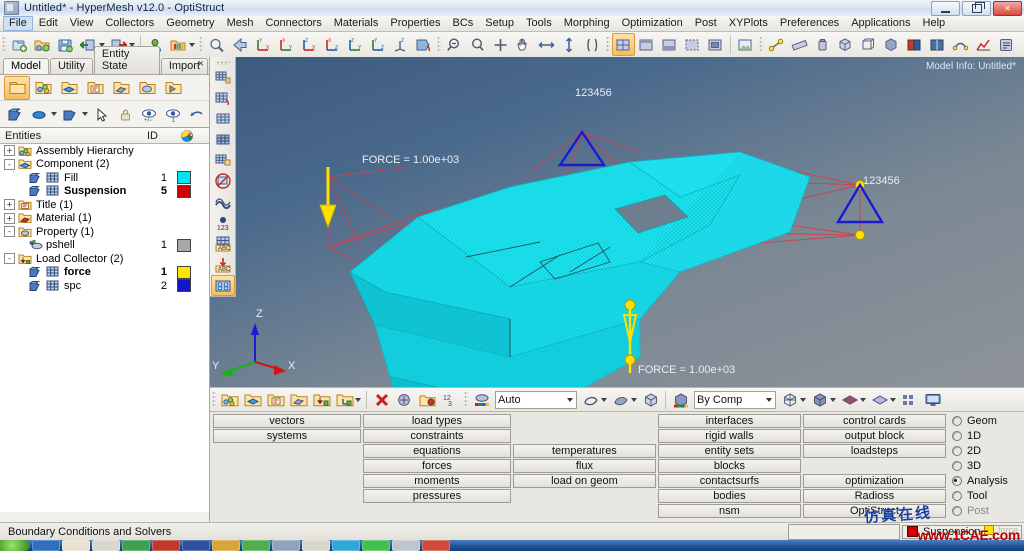 The image size is (1024, 551). What do you see at coordinates (195, 135) in the screenshot?
I see `color-wheel-icon` at bounding box center [195, 135].